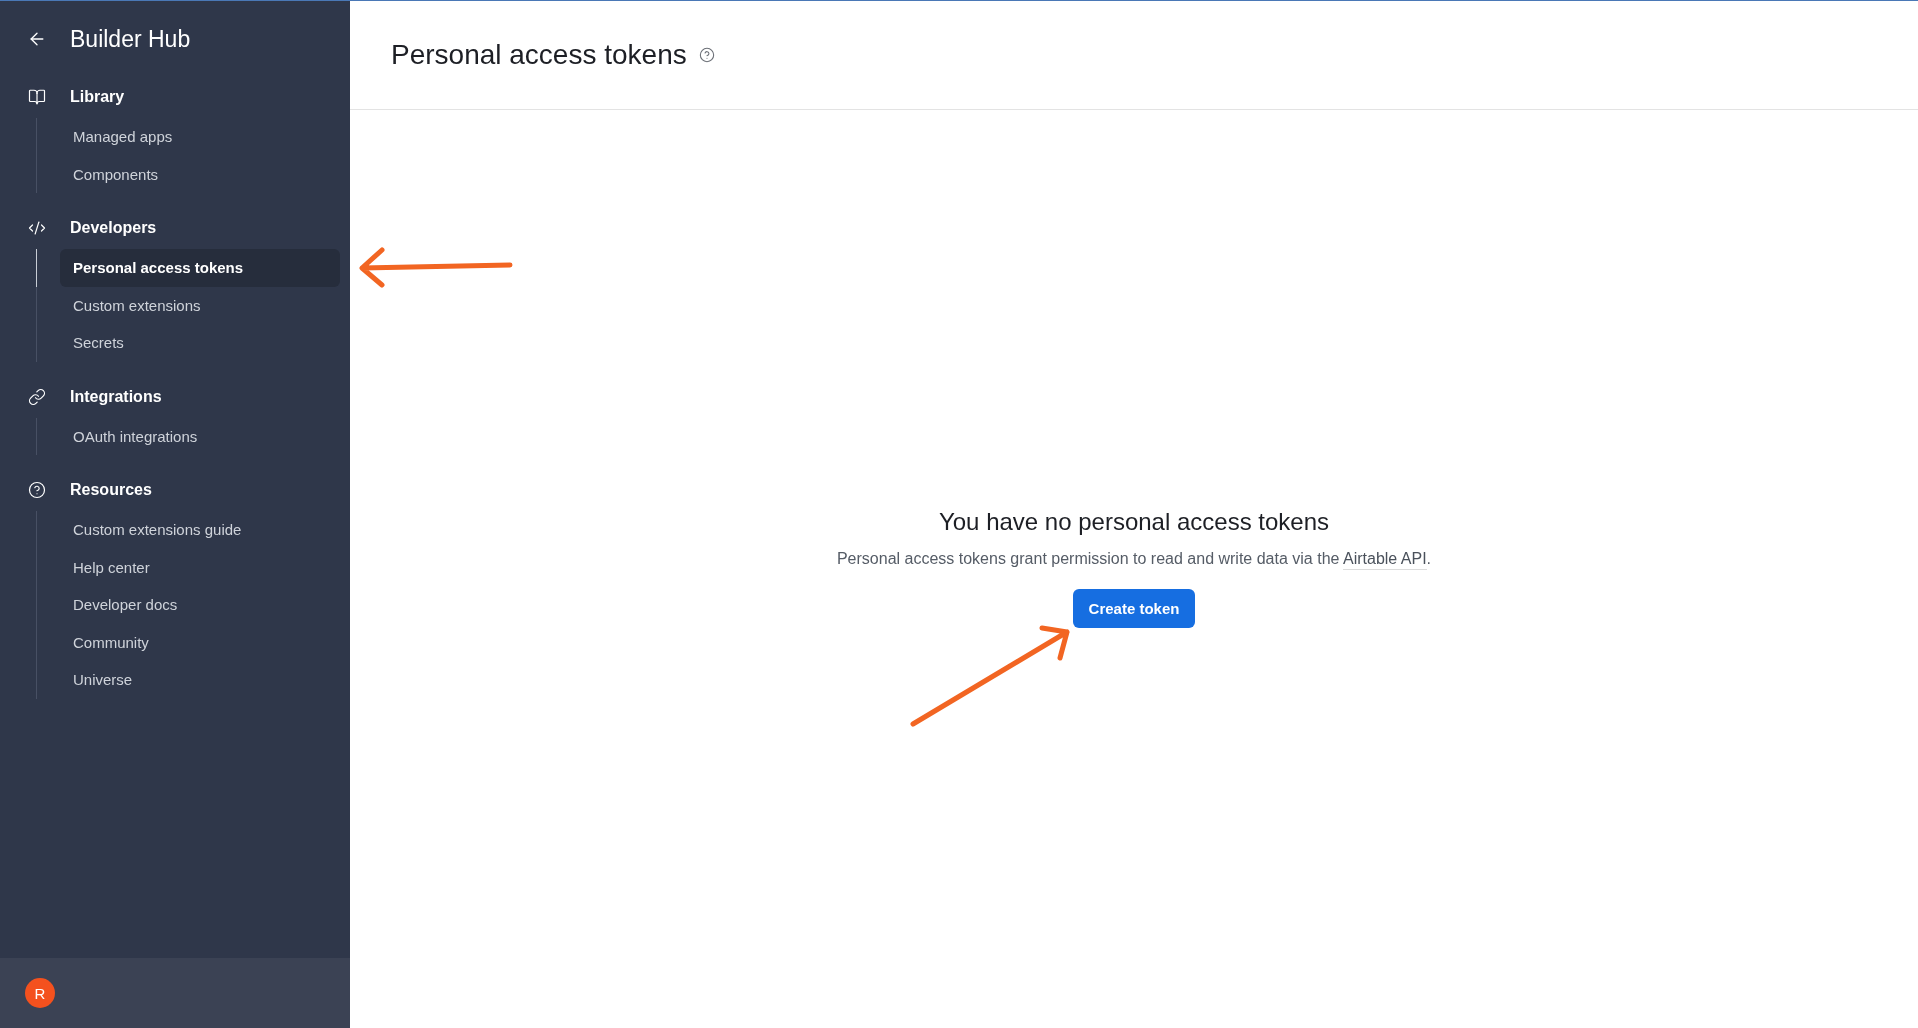 The image size is (1918, 1028). What do you see at coordinates (200, 567) in the screenshot?
I see `nav-link: Help center` at bounding box center [200, 567].